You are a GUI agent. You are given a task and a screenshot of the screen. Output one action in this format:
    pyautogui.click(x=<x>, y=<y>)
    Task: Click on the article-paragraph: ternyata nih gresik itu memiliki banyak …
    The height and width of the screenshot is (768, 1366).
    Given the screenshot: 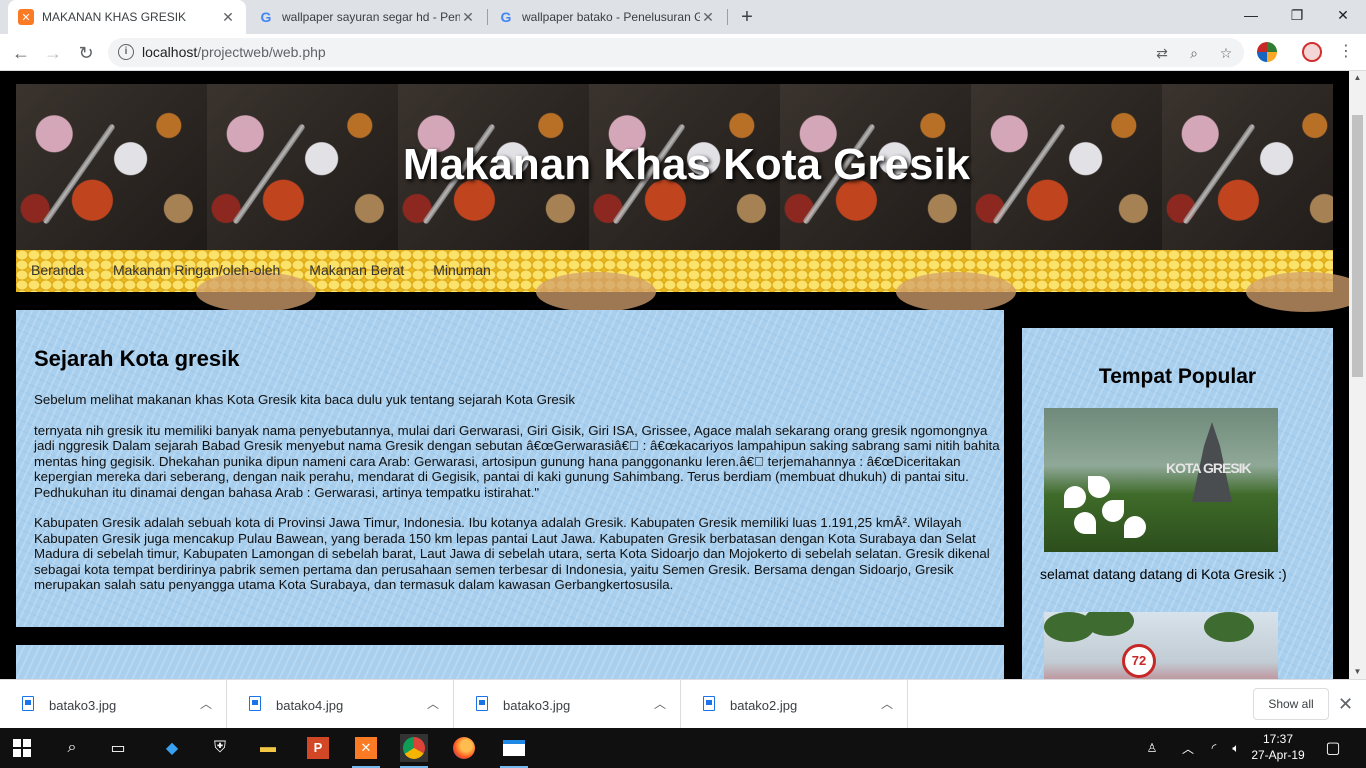 What is the action you would take?
    pyautogui.click(x=517, y=461)
    